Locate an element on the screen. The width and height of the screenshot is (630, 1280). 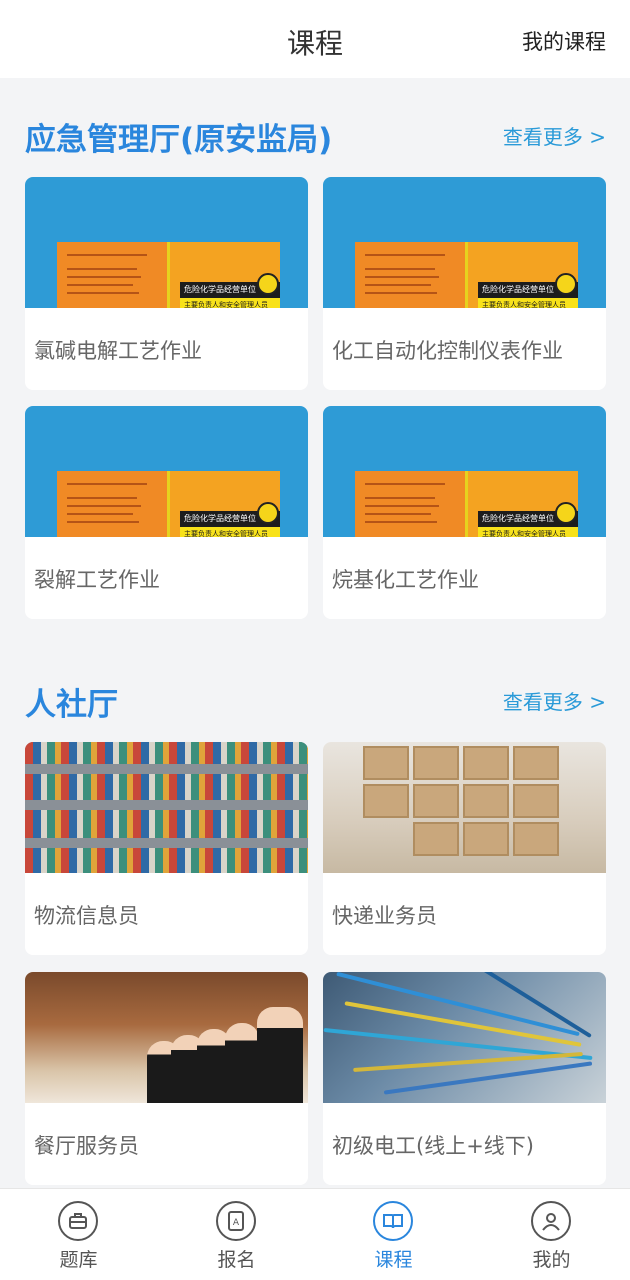
my-courses-link: 我的课程 is located at coordinates (564, 41).